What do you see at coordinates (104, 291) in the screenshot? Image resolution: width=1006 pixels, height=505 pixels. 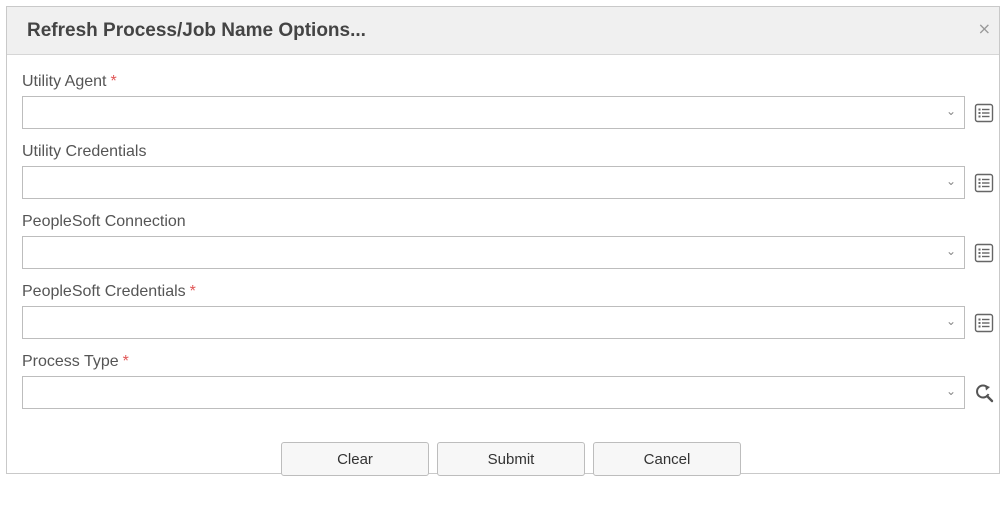 I see `peoplesoft-credentials-label-text: PeopleSoft Credentials` at bounding box center [104, 291].